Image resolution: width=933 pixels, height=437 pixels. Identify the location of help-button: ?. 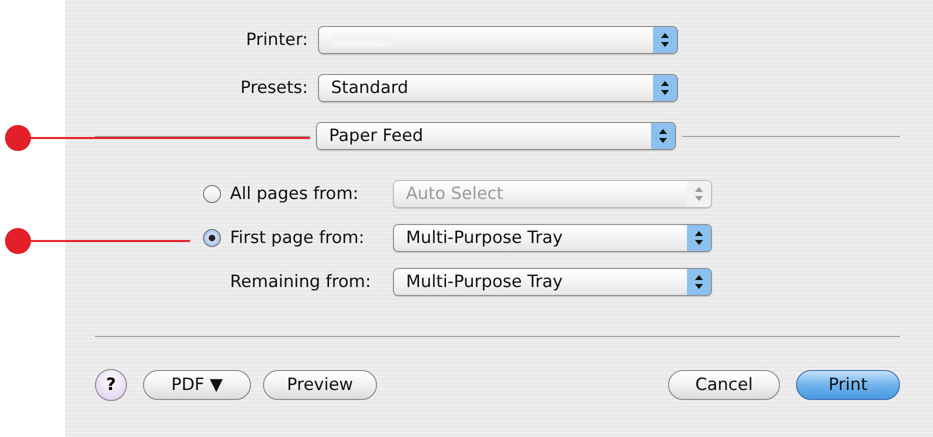
(111, 385).